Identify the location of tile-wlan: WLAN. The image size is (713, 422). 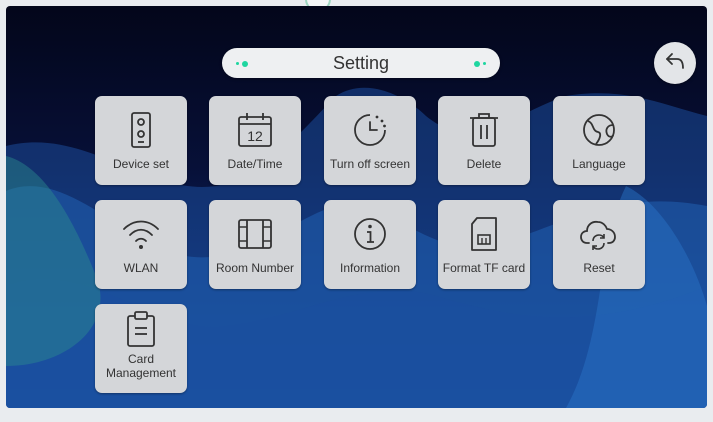
(141, 244).